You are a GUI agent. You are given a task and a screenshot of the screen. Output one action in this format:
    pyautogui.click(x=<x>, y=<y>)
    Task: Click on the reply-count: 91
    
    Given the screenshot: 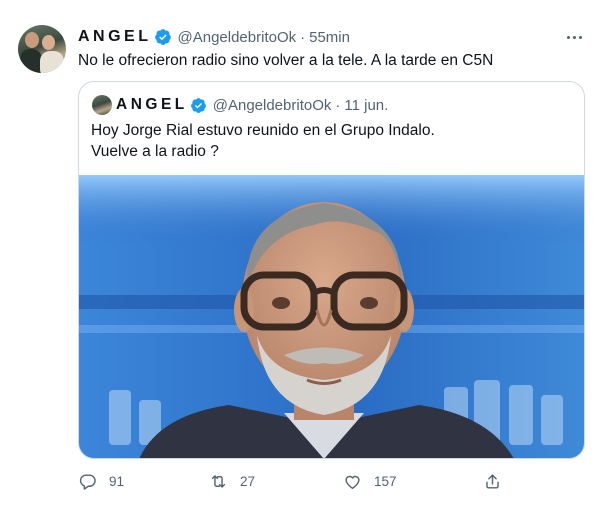 What is the action you would take?
    pyautogui.click(x=117, y=481)
    